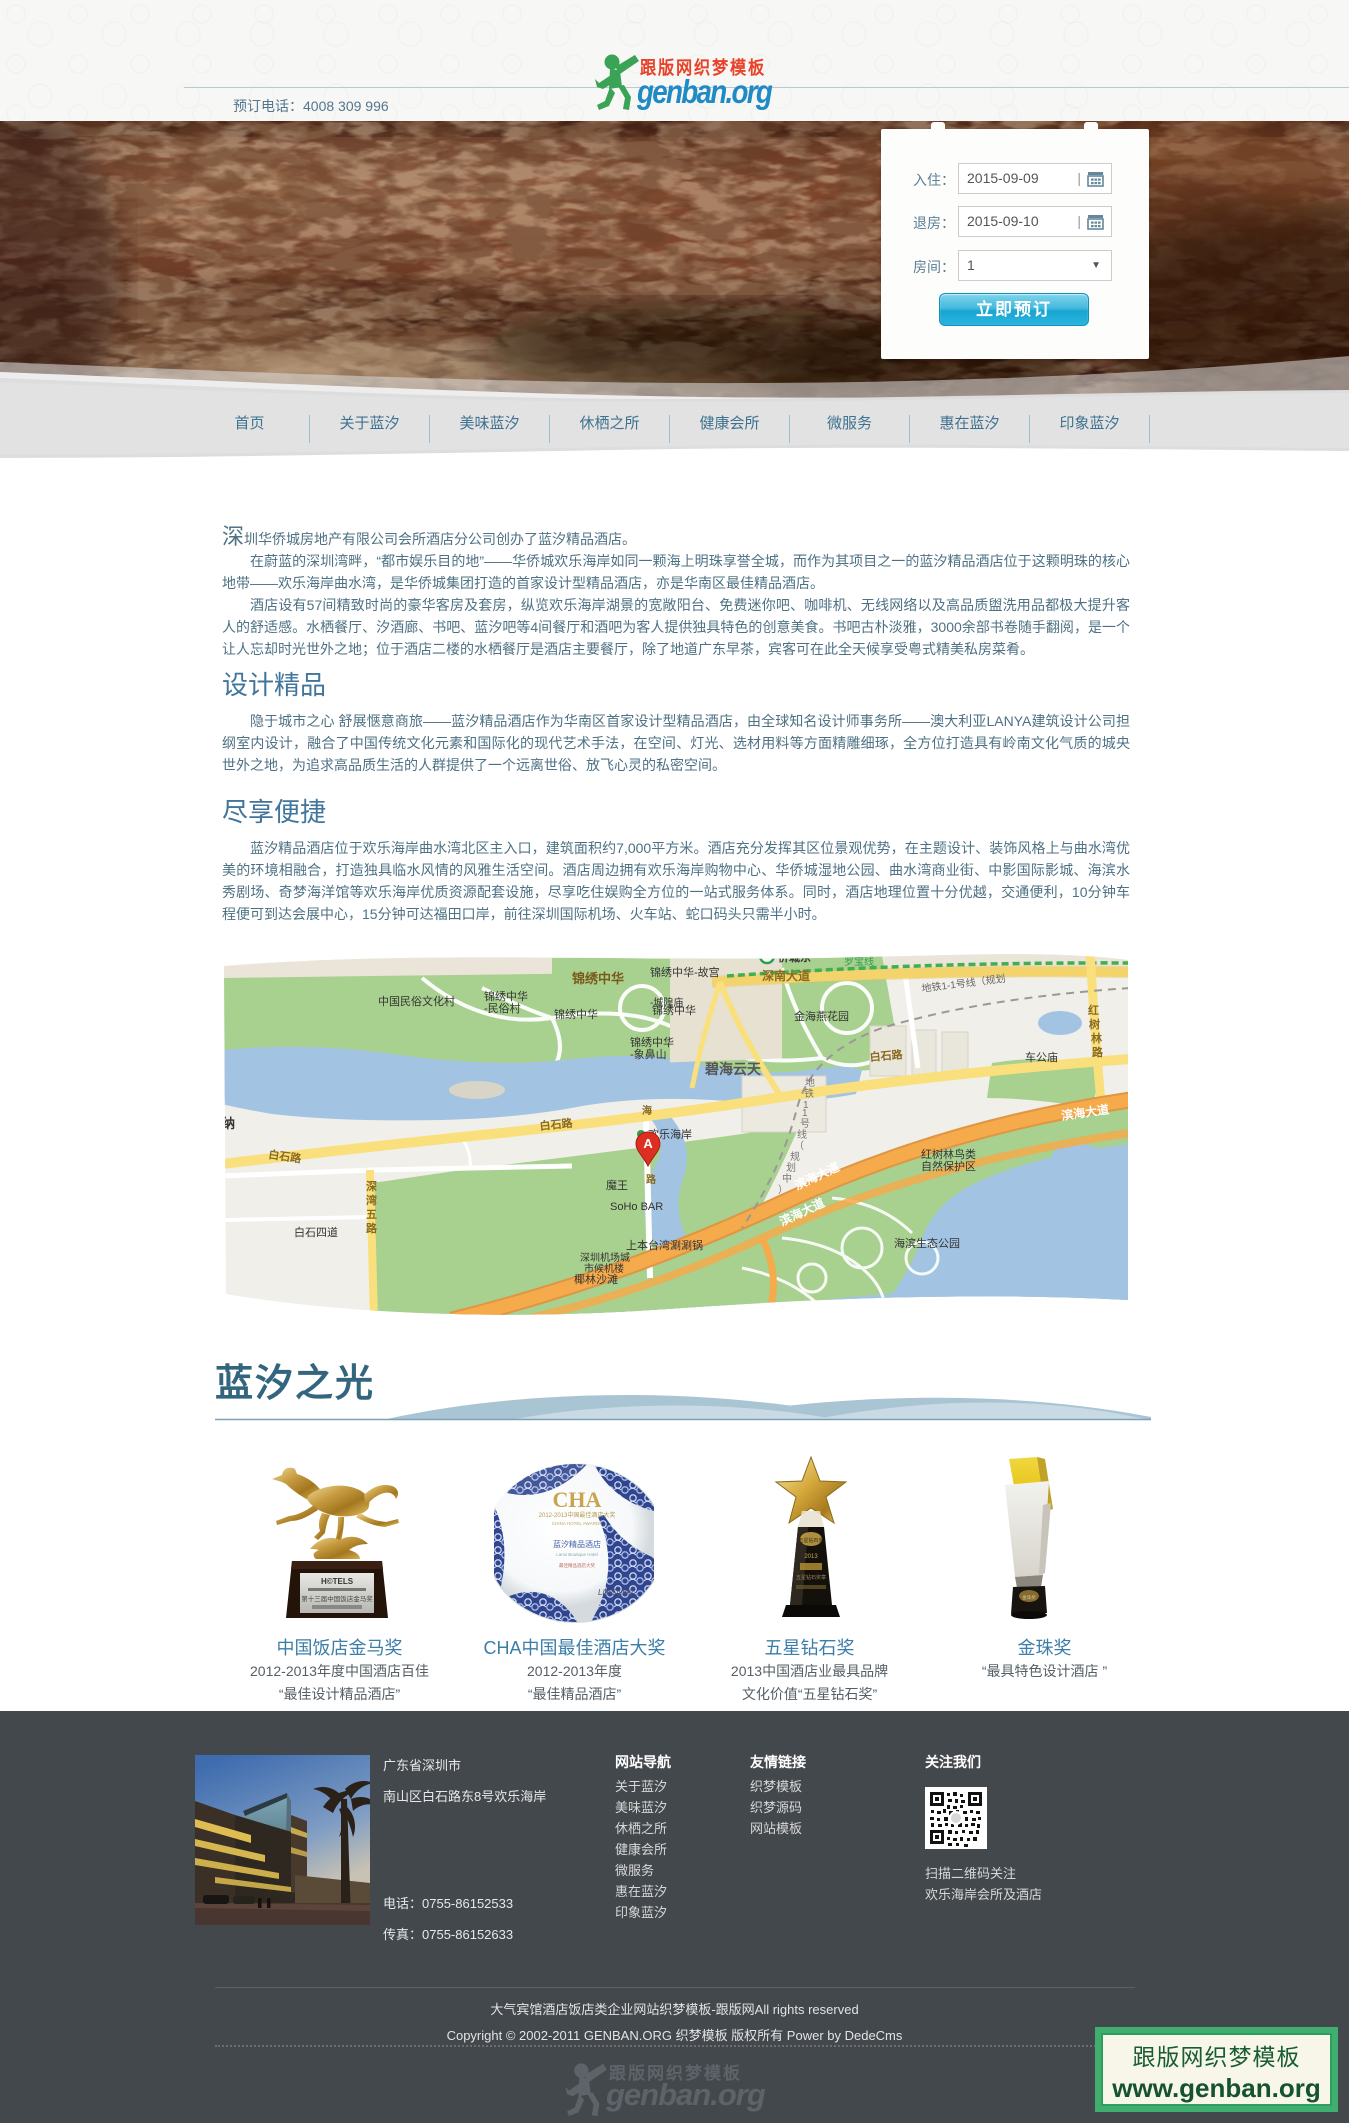 The height and width of the screenshot is (2123, 1349). I want to click on svg-text: 碧海云天, so click(733, 1069).